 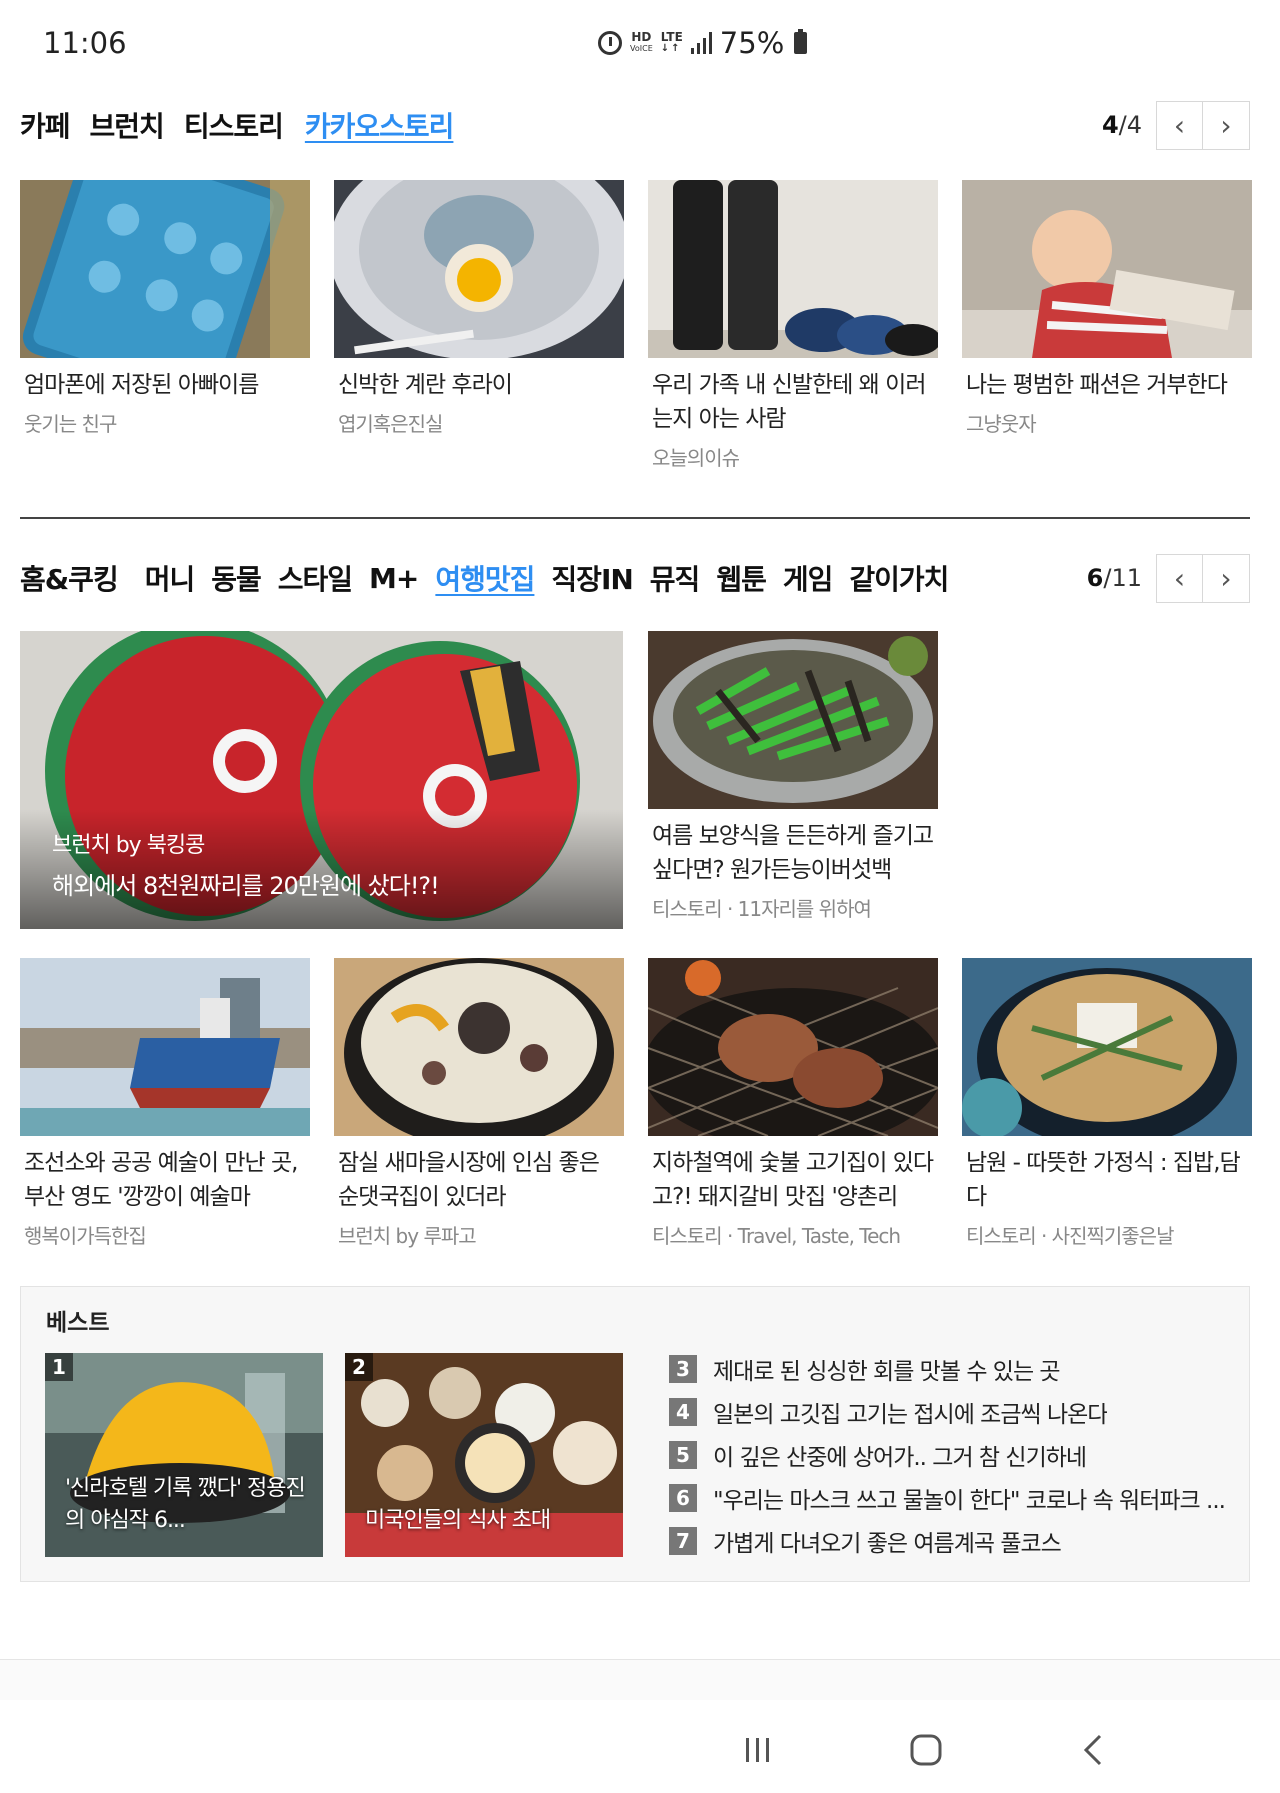 What do you see at coordinates (926, 1750) in the screenshot?
I see `home-icon` at bounding box center [926, 1750].